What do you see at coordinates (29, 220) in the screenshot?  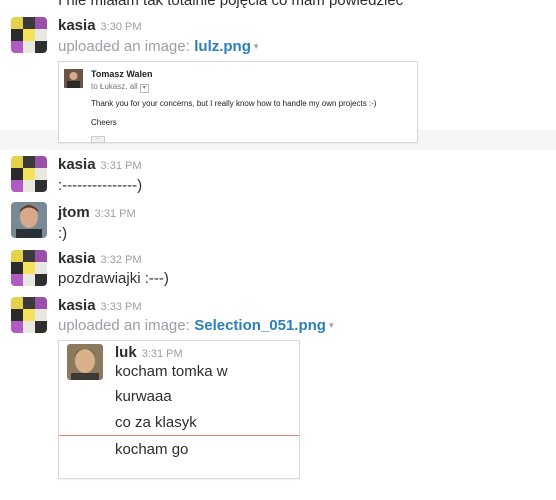 I see `jtom-avatar` at bounding box center [29, 220].